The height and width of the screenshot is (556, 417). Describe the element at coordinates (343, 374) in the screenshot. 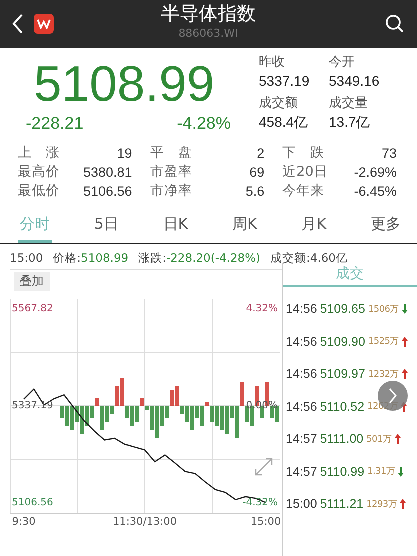

I see `trade-price: 5109.97` at that location.